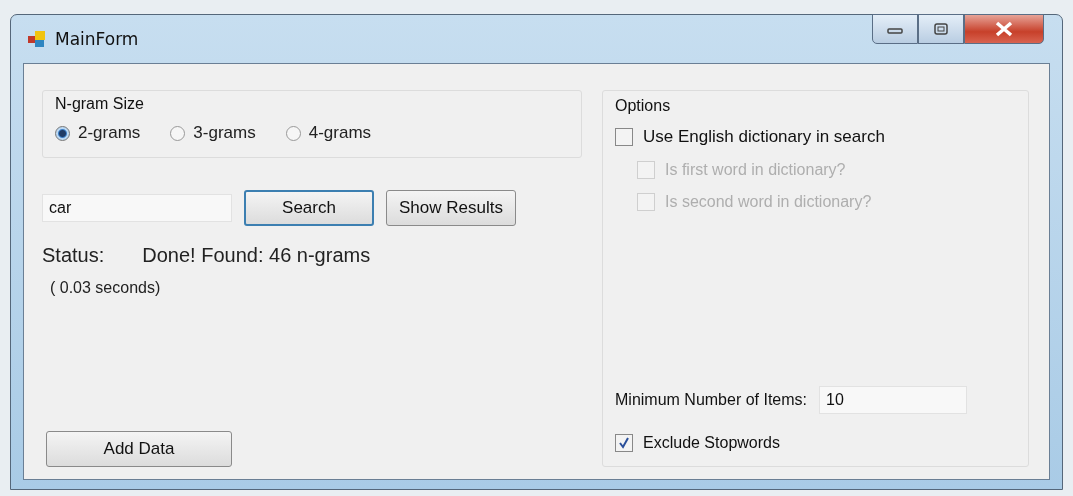  I want to click on group-title: N-gram Size, so click(100, 104).